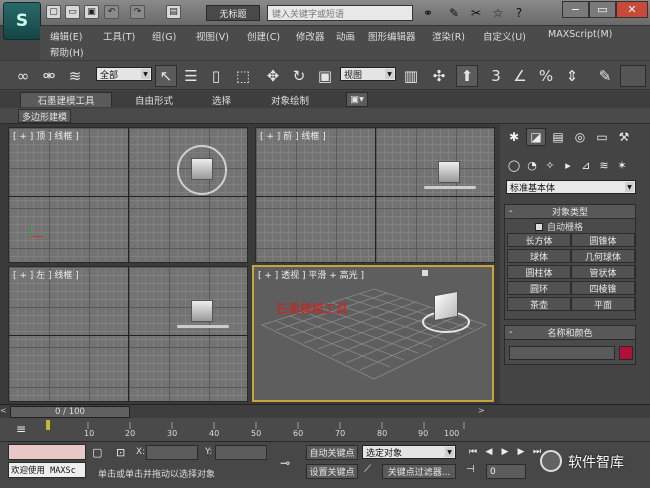 This screenshot has width=650, height=488. Describe the element at coordinates (241, 452) in the screenshot. I see `y-coordinate-field` at that location.